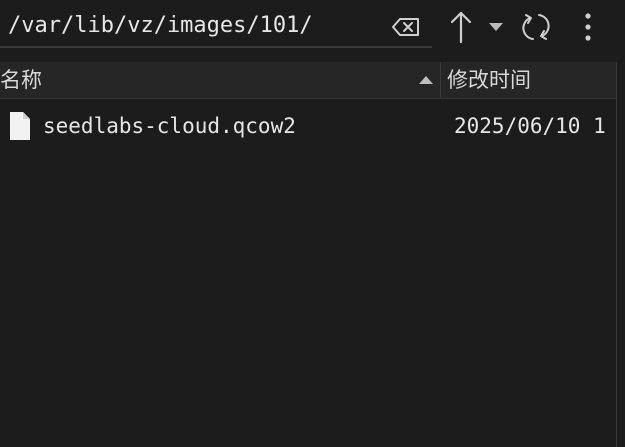 The height and width of the screenshot is (447, 625). I want to click on go-up-button, so click(461, 27).